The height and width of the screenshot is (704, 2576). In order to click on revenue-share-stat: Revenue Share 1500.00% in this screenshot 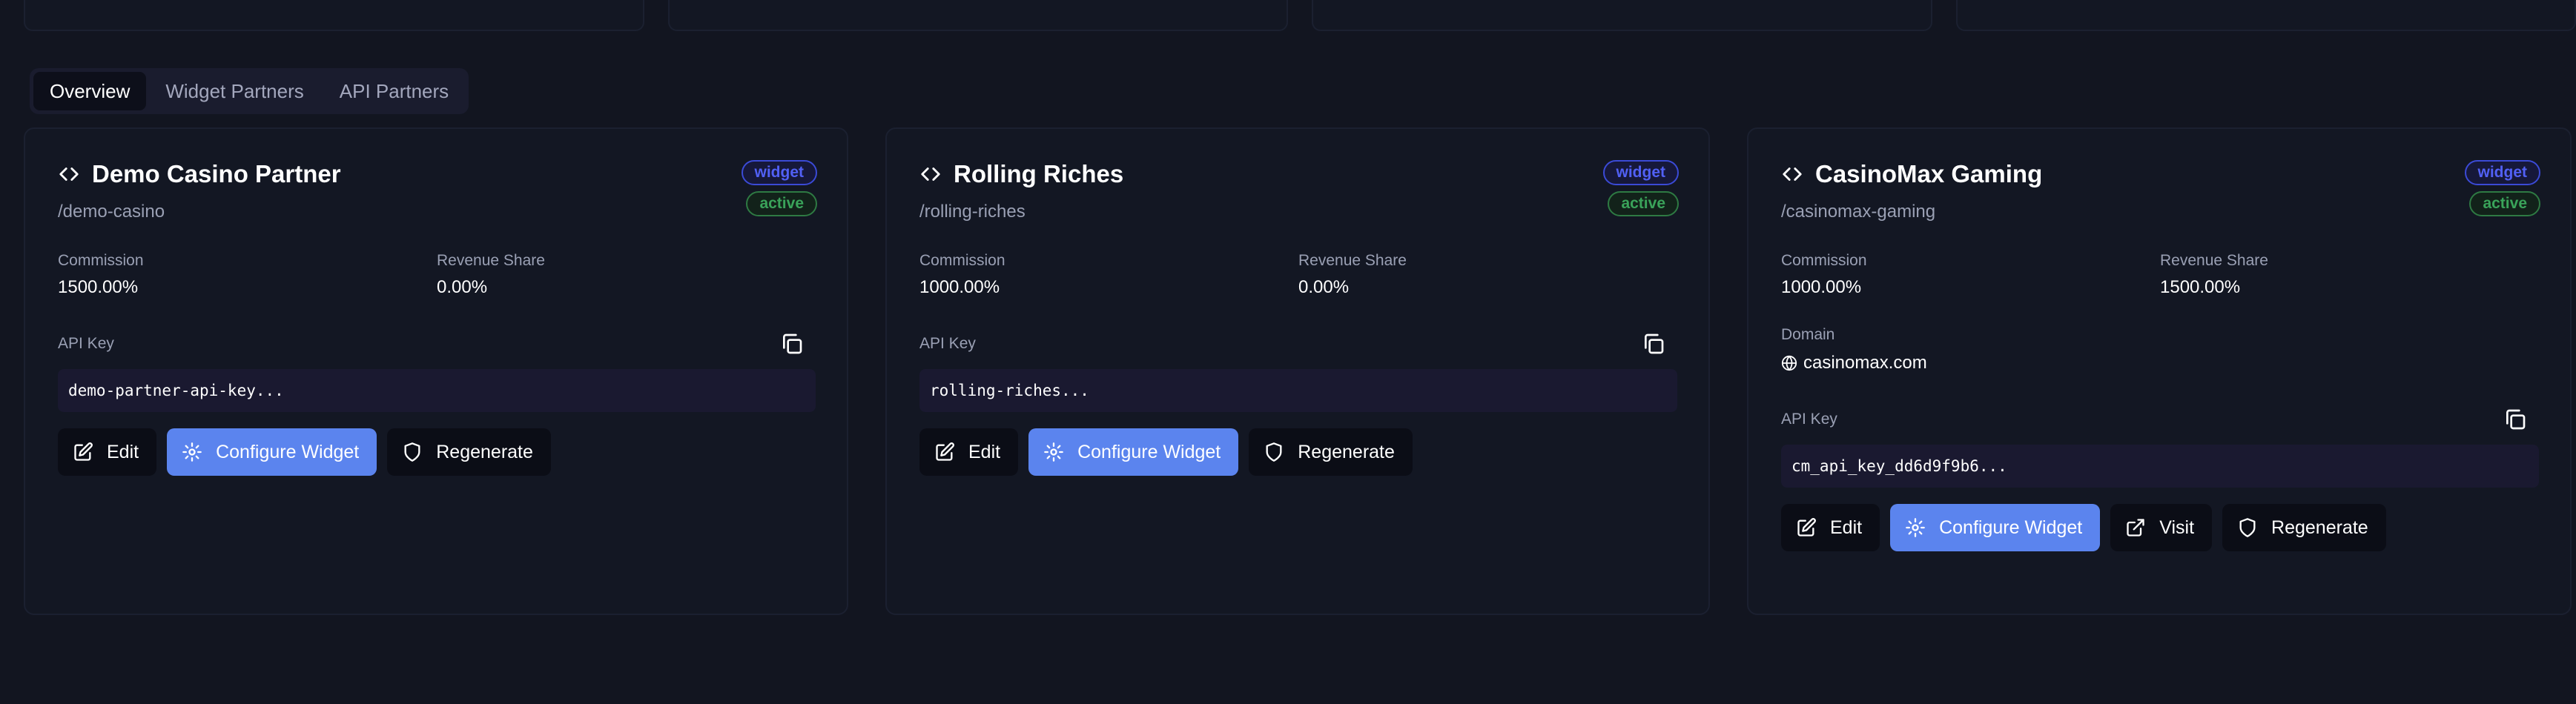, I will do `click(2349, 275)`.